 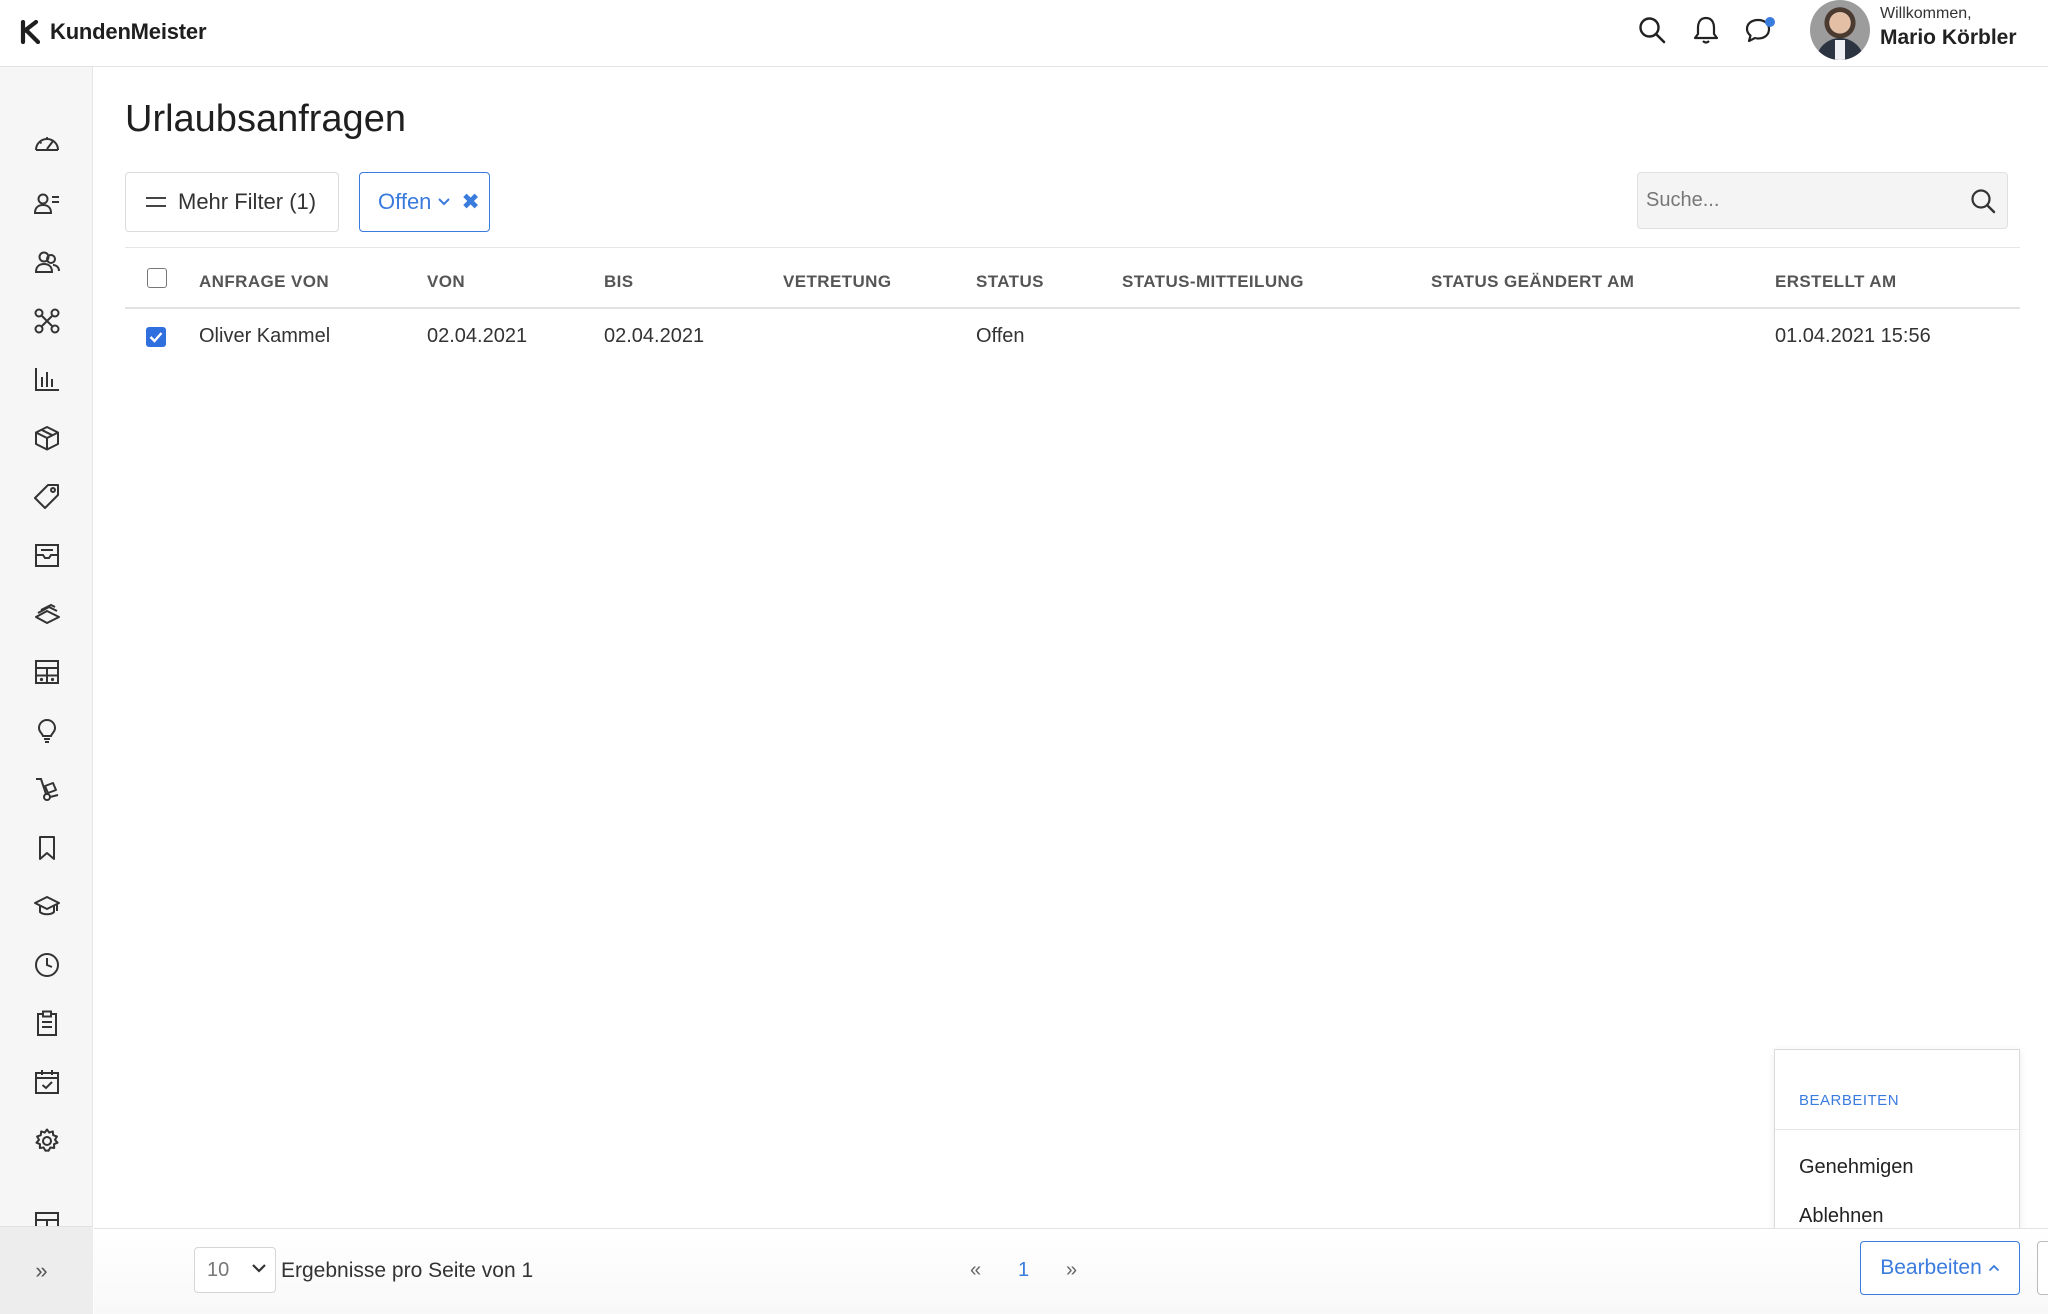 I want to click on more-filters-button: Mehr Filter (1), so click(x=232, y=202).